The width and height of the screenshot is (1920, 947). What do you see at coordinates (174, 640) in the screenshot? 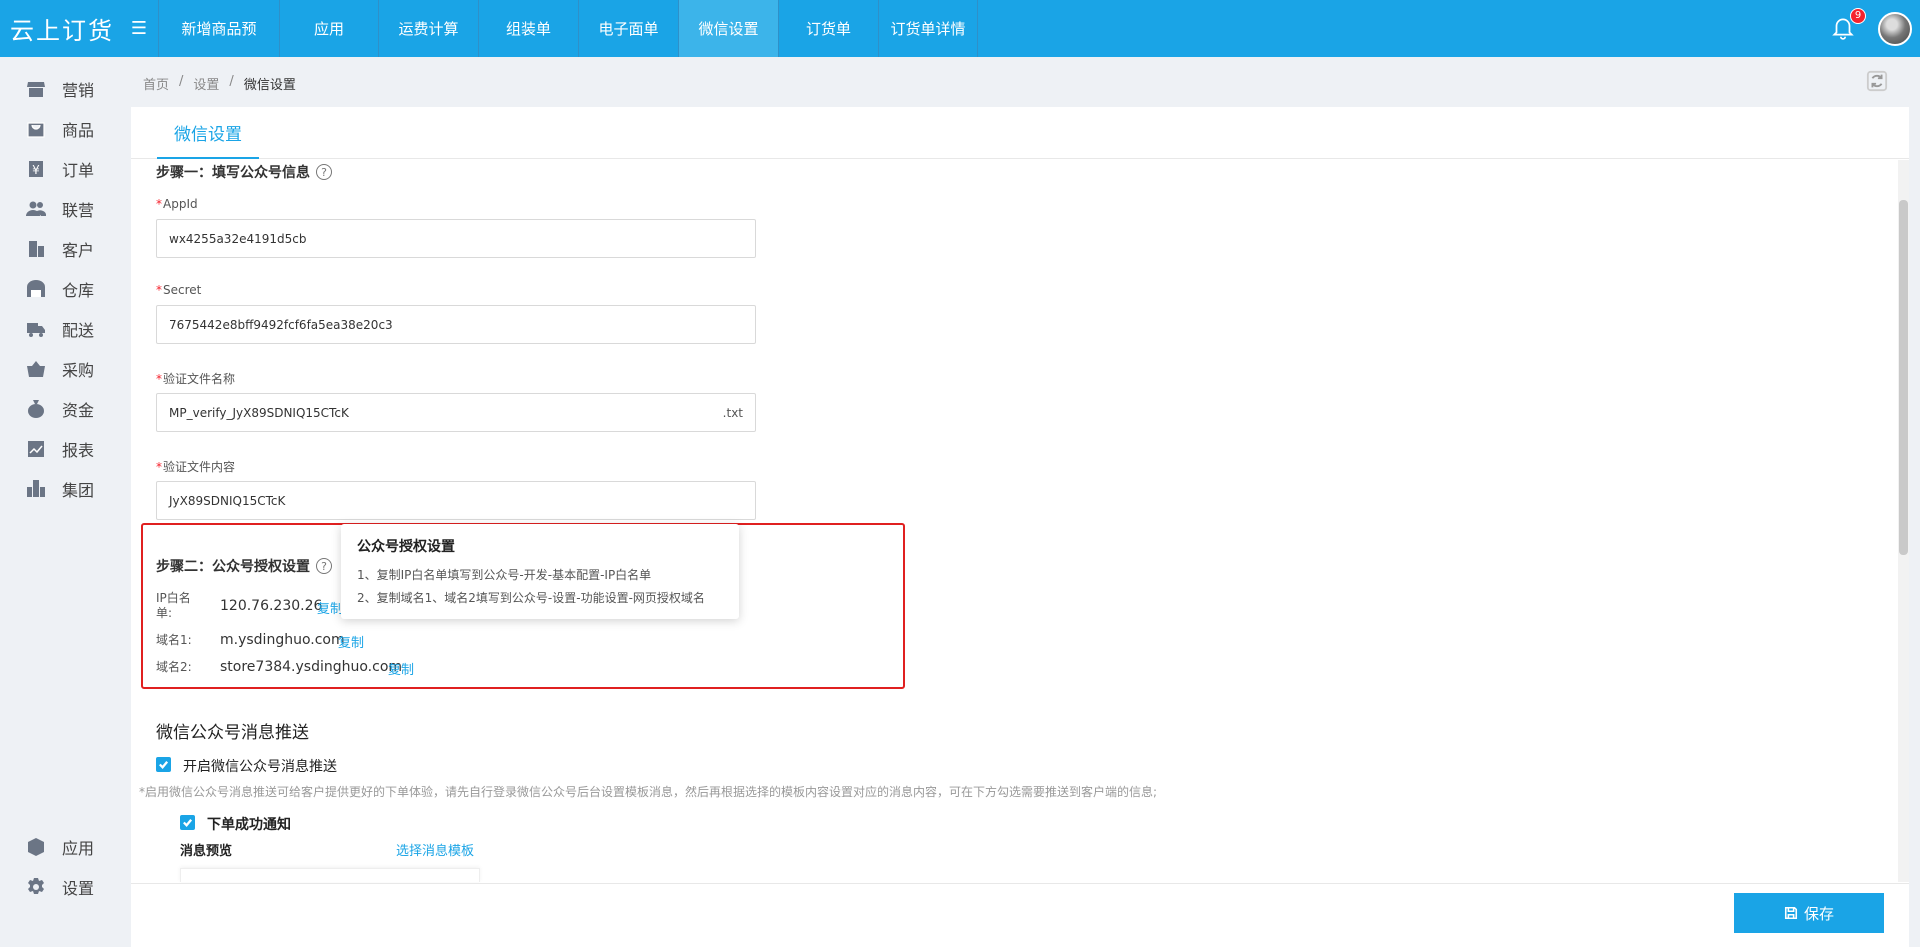
I see `domain1-label: 域名1:` at bounding box center [174, 640].